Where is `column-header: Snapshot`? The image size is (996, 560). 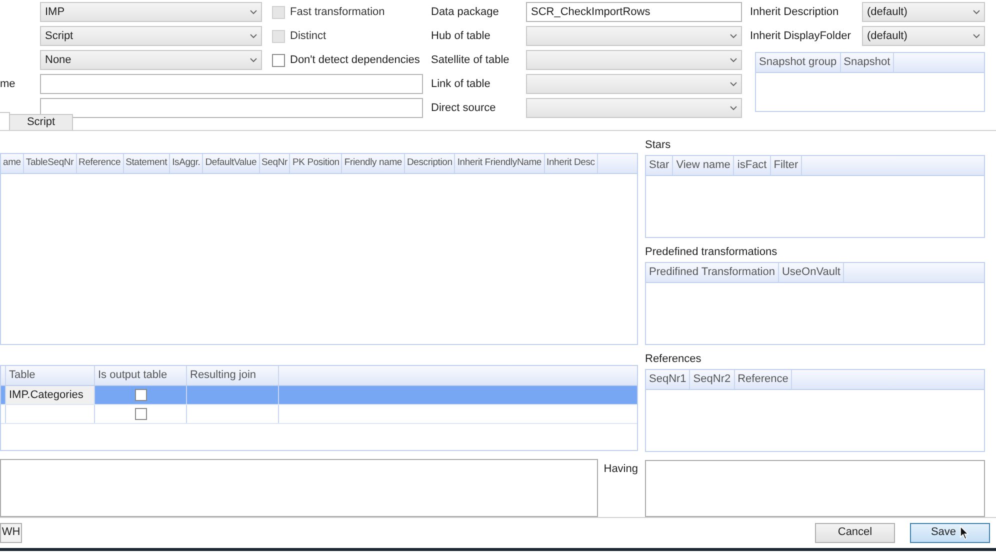
column-header: Snapshot is located at coordinates (867, 62).